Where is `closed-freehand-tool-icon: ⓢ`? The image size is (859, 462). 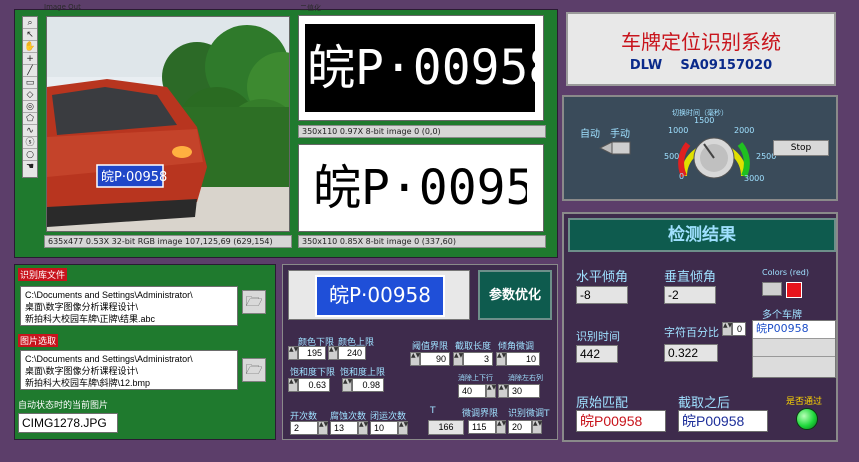 closed-freehand-tool-icon: ⓢ is located at coordinates (30, 143).